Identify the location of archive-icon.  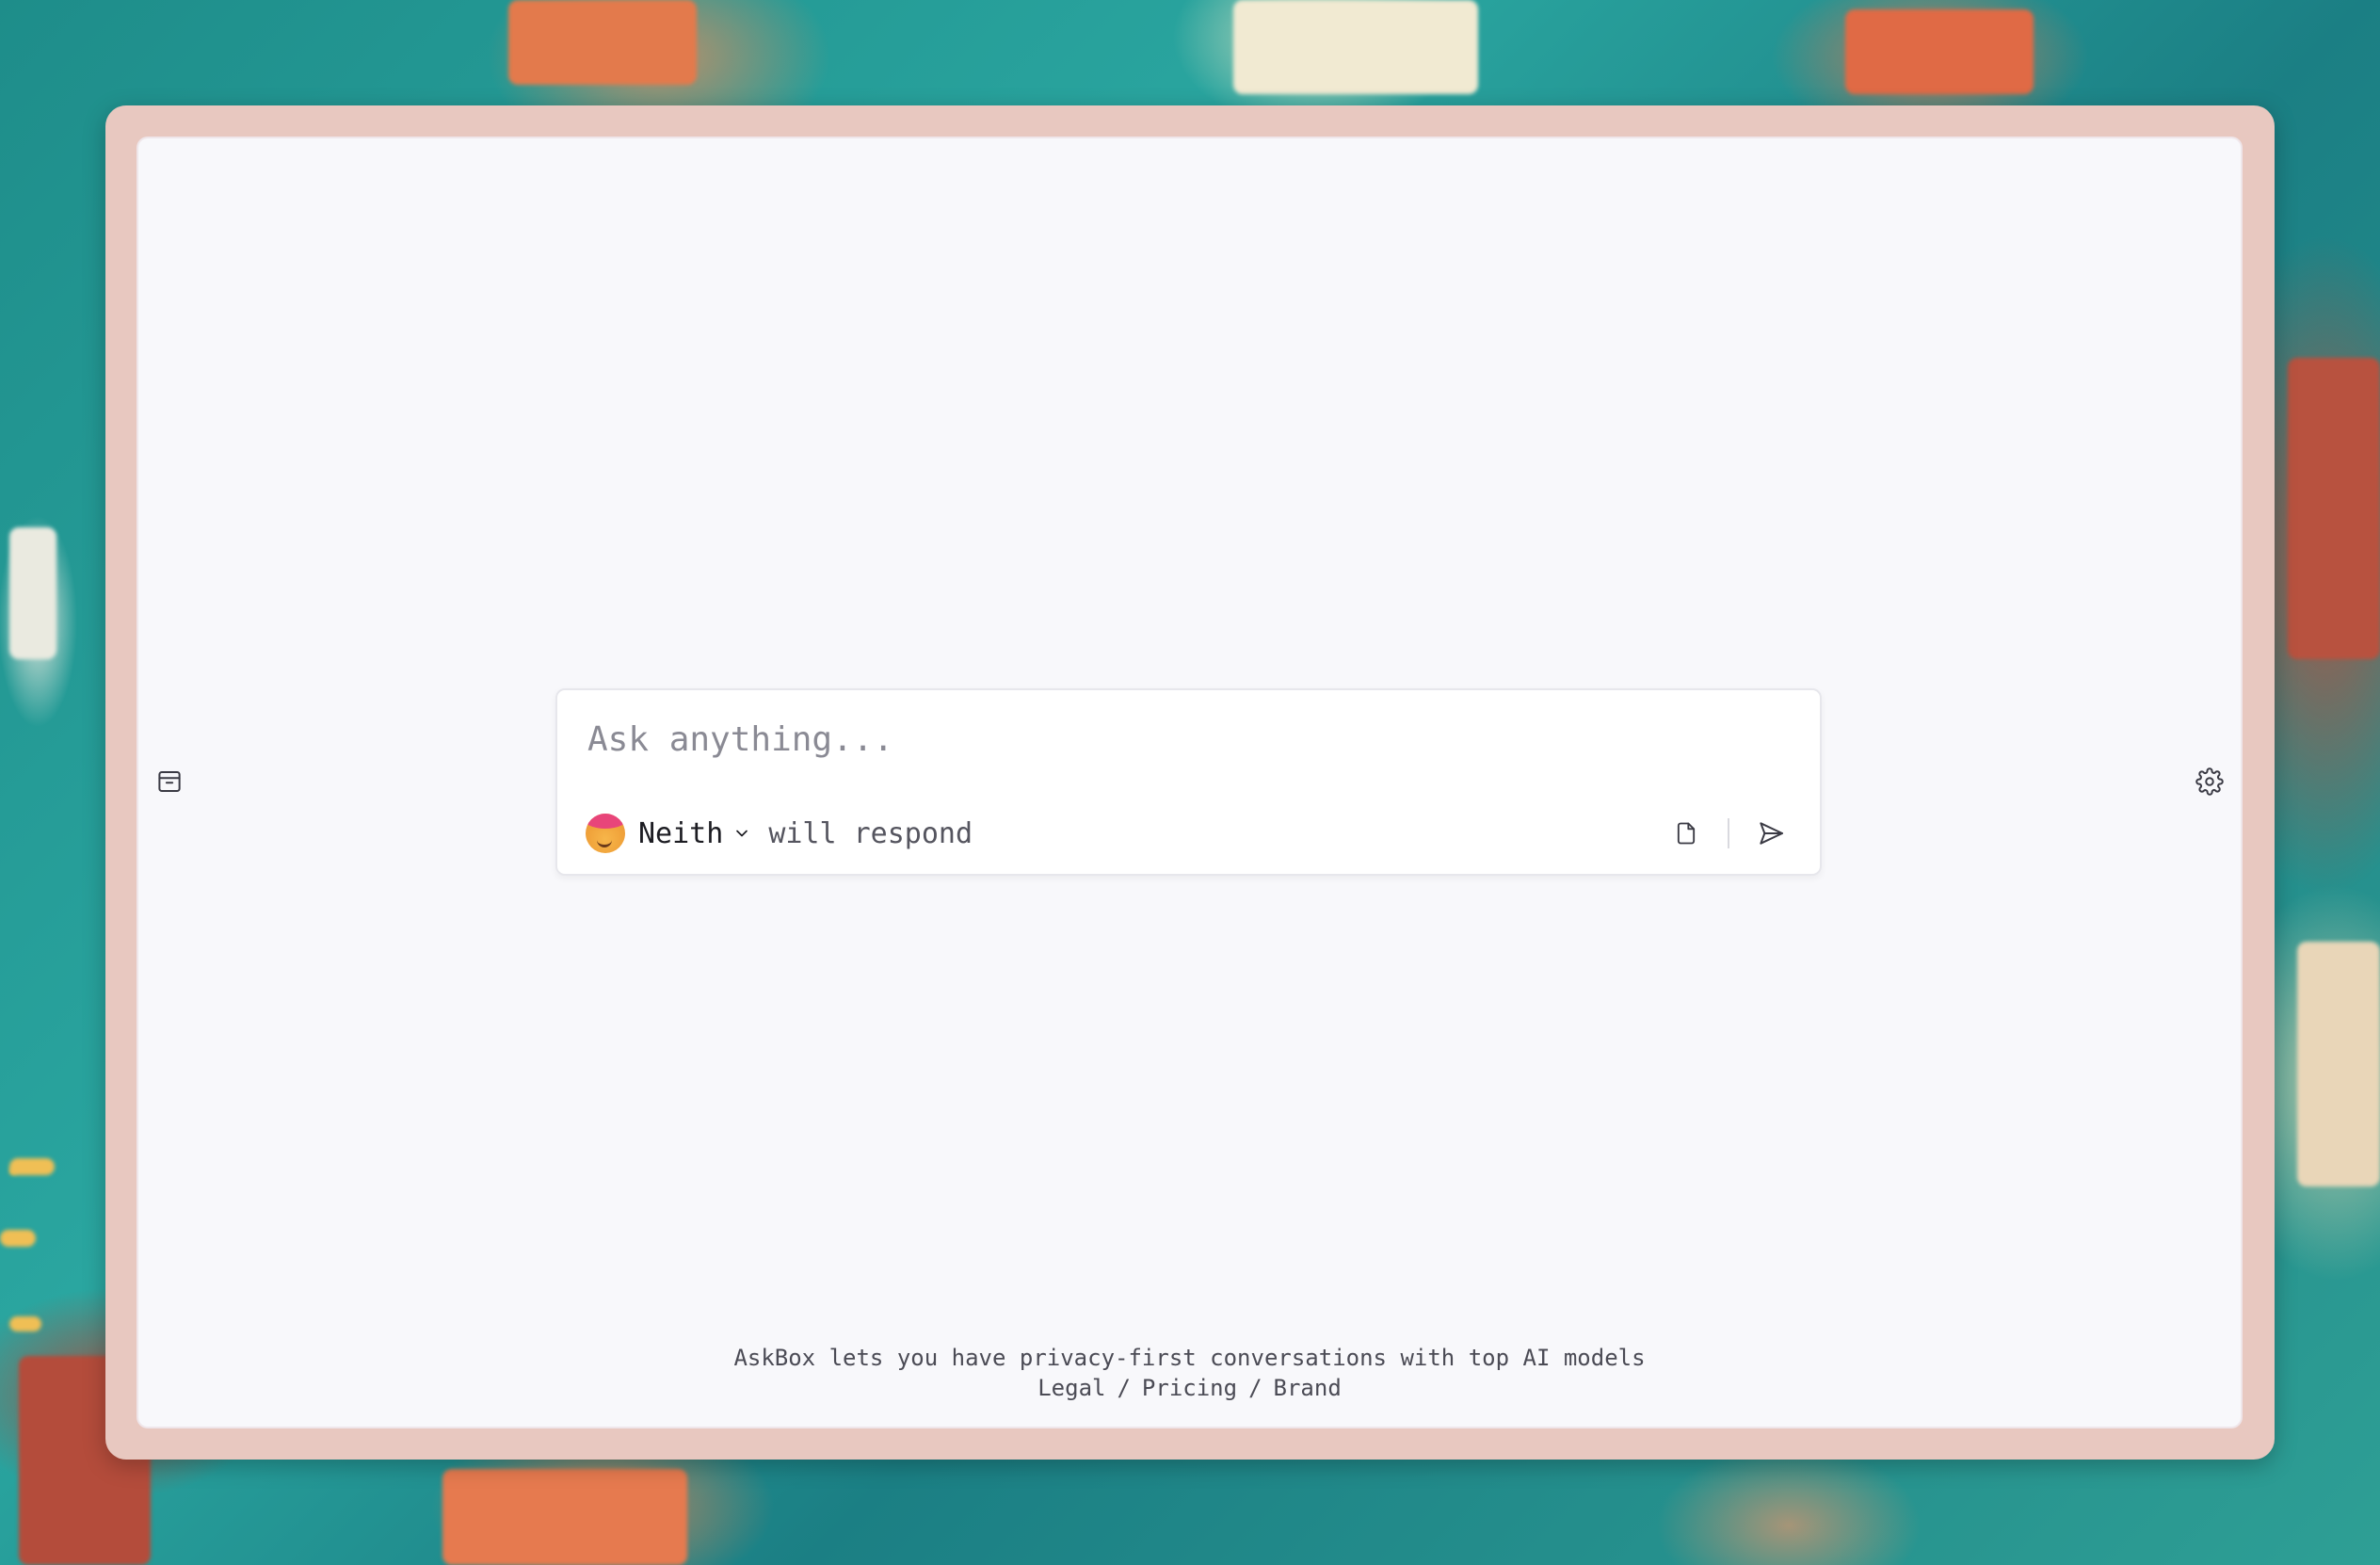
(169, 782).